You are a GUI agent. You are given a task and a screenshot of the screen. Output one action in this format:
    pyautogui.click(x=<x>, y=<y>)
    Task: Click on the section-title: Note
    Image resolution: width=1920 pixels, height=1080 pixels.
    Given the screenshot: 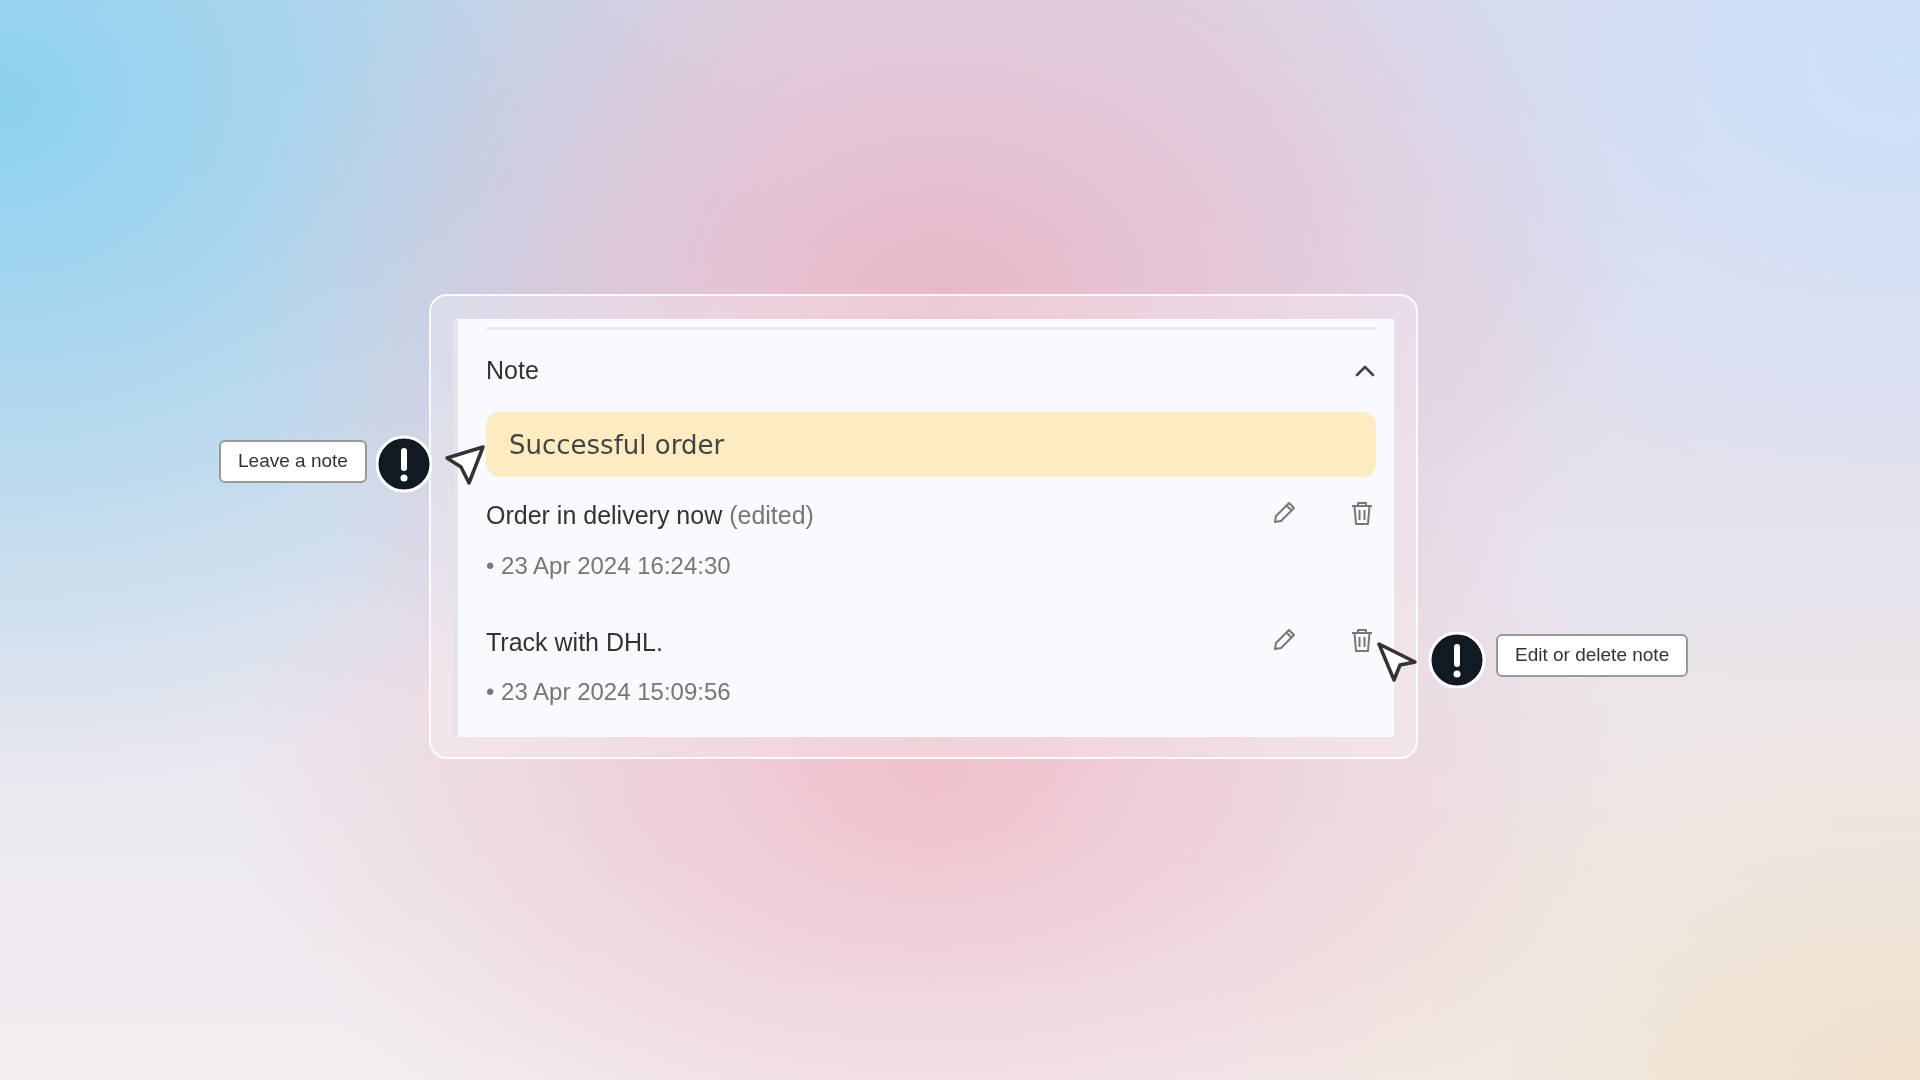 What is the action you would take?
    pyautogui.click(x=512, y=371)
    